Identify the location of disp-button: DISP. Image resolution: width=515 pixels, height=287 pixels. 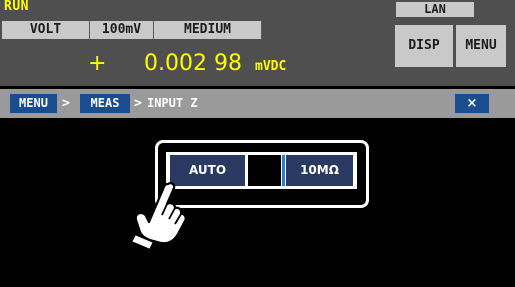
(424, 46).